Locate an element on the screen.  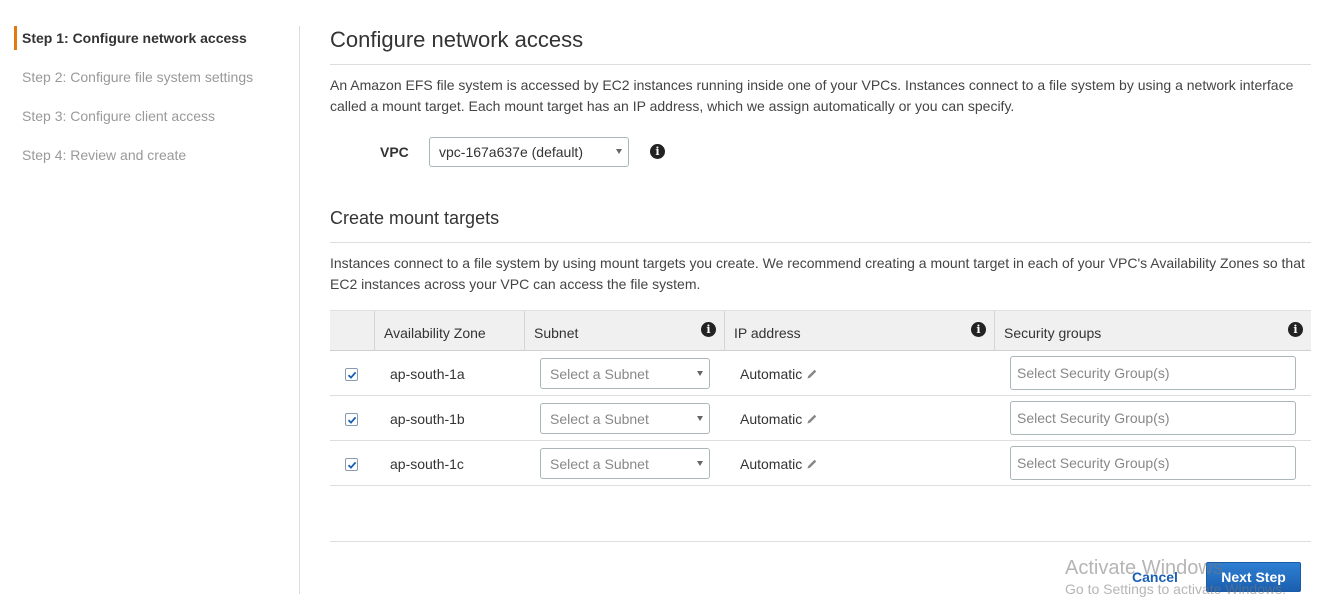
page-title: Configure network access is located at coordinates (457, 39).